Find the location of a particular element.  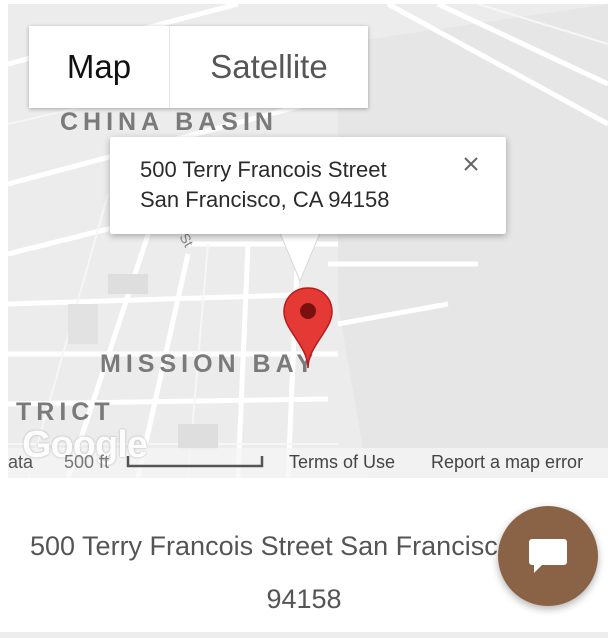

scale-bar is located at coordinates (195, 462).